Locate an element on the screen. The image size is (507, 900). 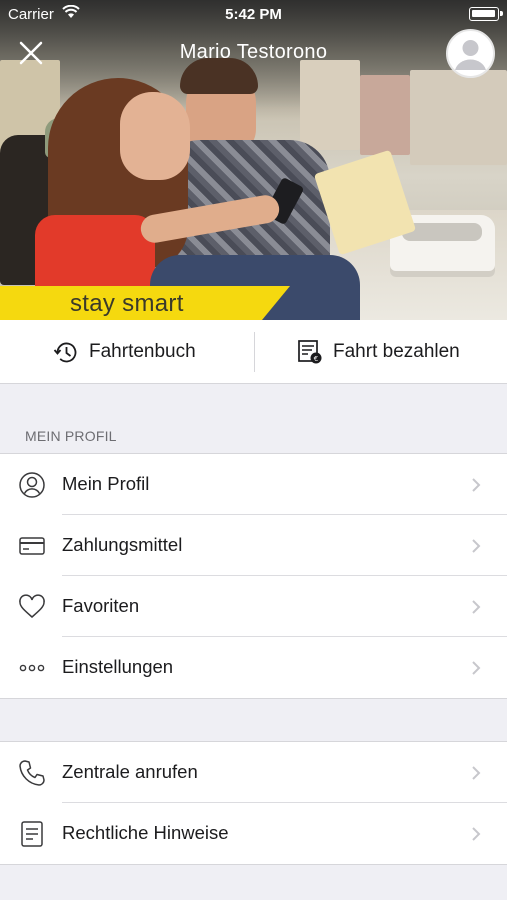
logbook-label: Fahrtenbuch is located at coordinates (142, 351).